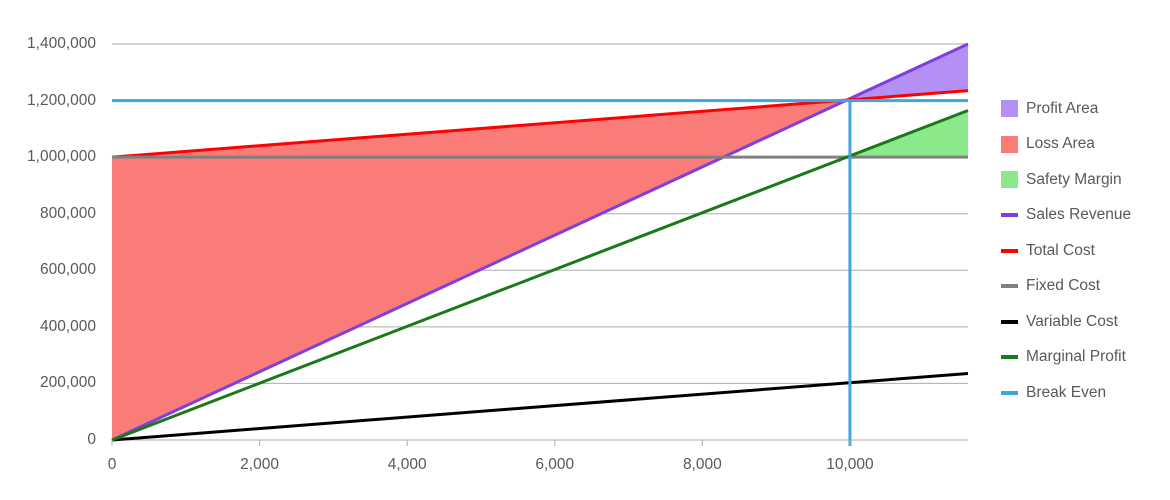 The height and width of the screenshot is (500, 1170). Describe the element at coordinates (407, 464) in the screenshot. I see `x-axis-tick-label: 4,000` at that location.